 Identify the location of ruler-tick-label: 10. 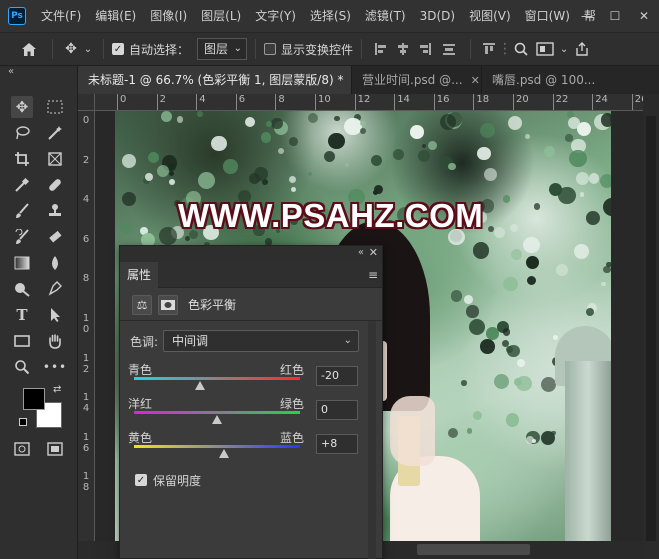
(86, 324).